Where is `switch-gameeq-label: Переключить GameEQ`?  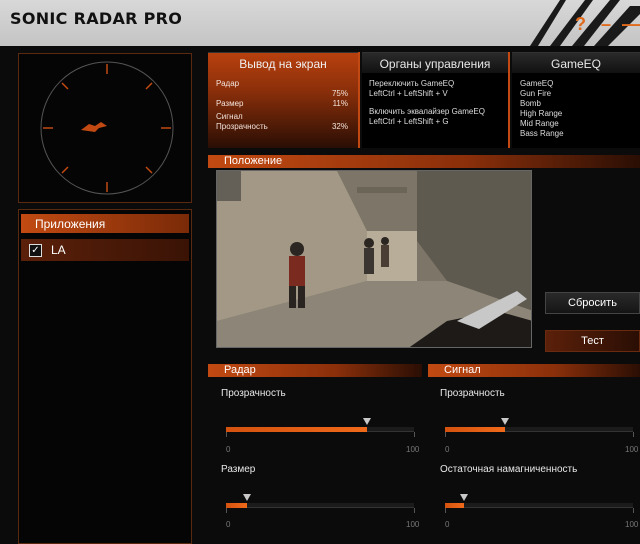 switch-gameeq-label: Переключить GameEQ is located at coordinates (412, 83).